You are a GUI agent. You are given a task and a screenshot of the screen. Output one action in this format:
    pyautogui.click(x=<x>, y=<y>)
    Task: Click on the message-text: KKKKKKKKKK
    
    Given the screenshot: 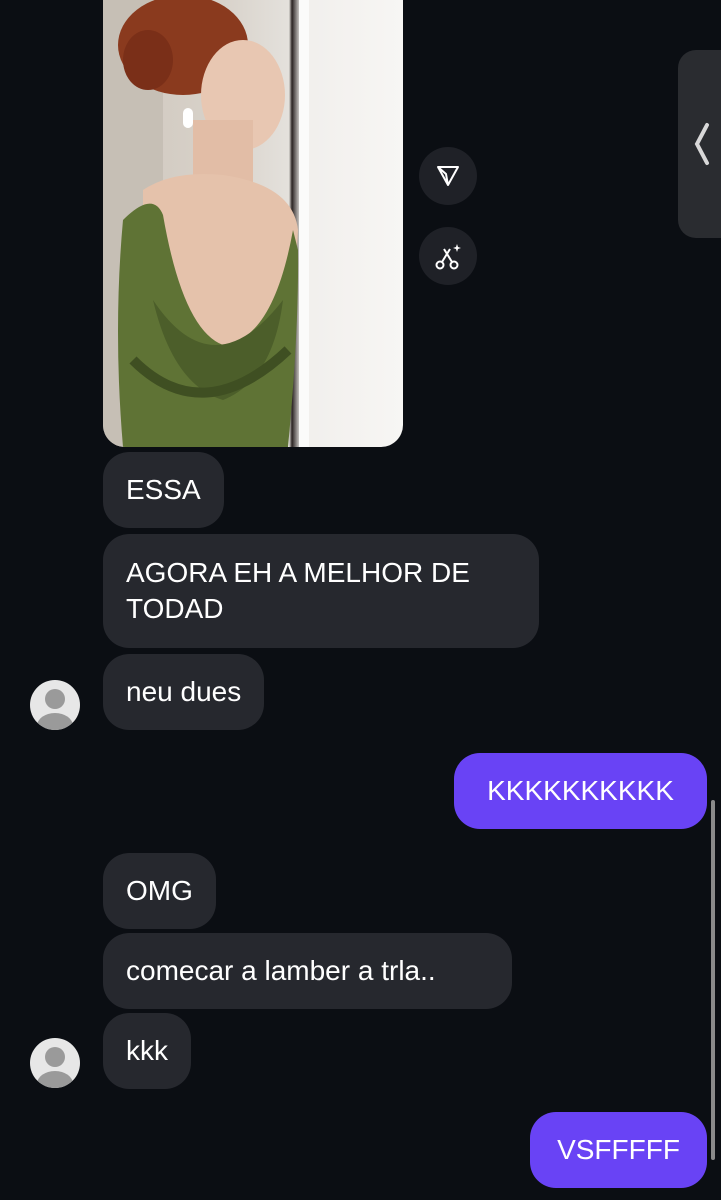 What is the action you would take?
    pyautogui.click(x=580, y=790)
    